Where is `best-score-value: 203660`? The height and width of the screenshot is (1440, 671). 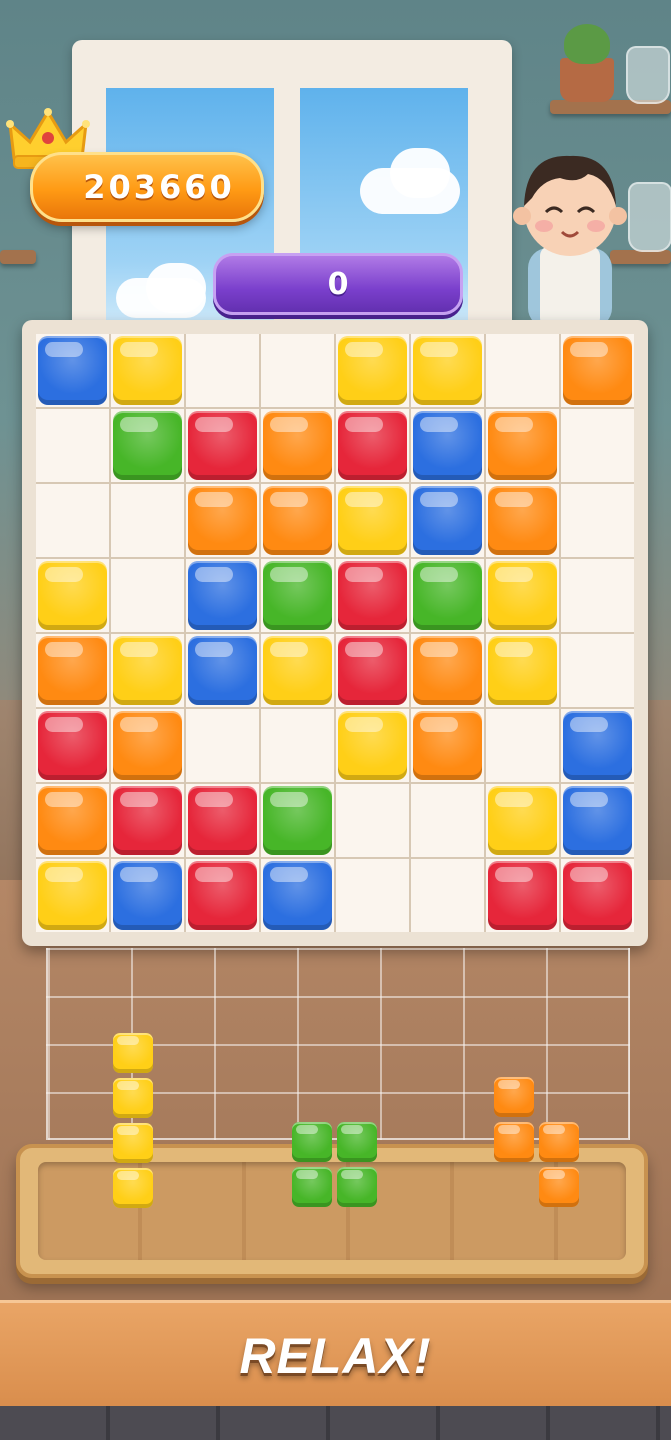
best-score-value: 203660 is located at coordinates (159, 187).